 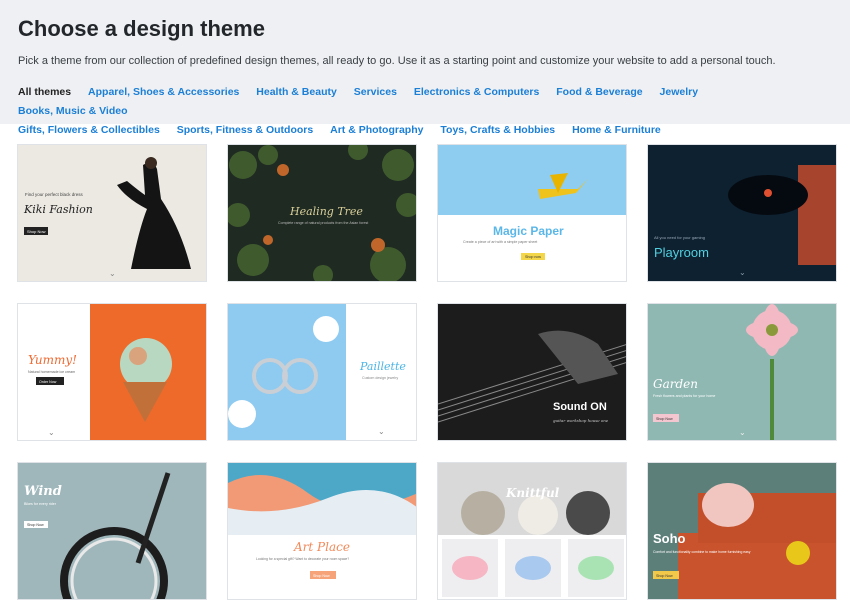 What do you see at coordinates (533, 257) in the screenshot?
I see `theme-button: Shop now` at bounding box center [533, 257].